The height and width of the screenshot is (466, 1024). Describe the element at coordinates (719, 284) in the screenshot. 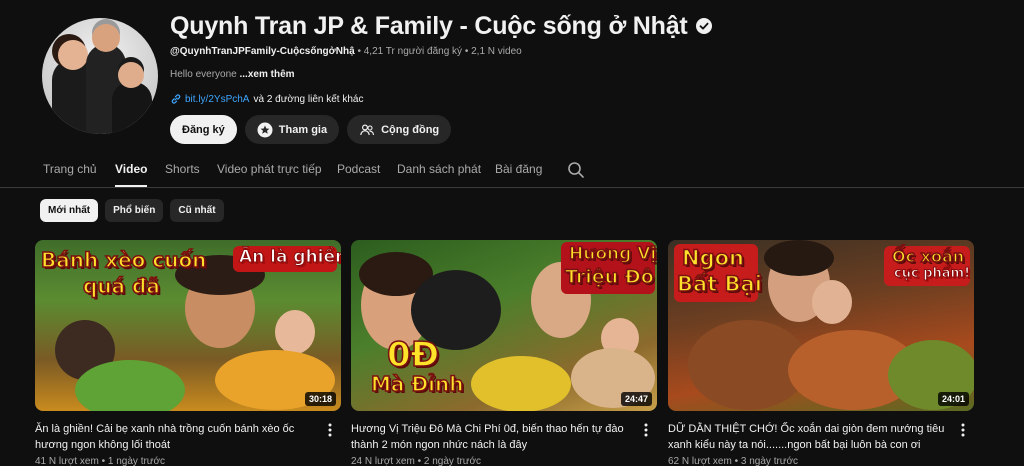

I see `thumbnail-caption: Bất Bại` at that location.